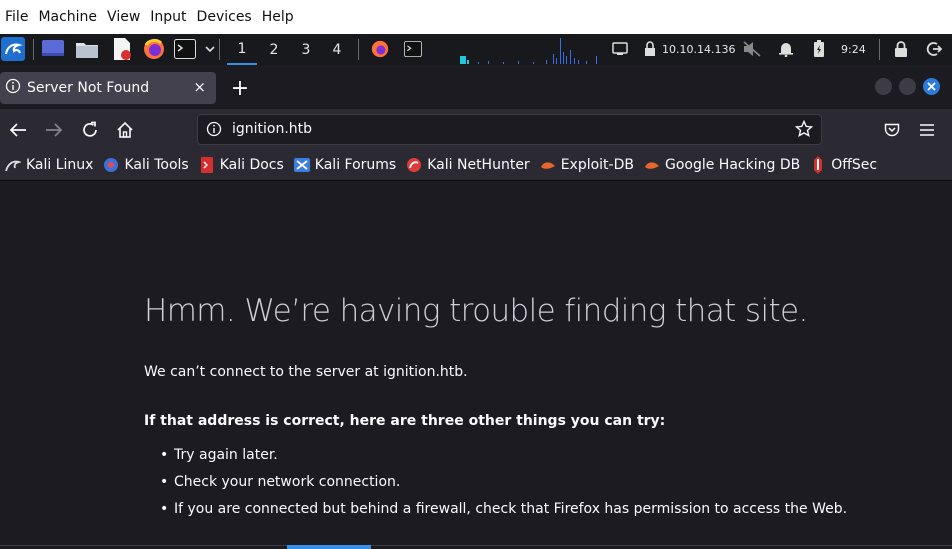 The width and height of the screenshot is (952, 549). Describe the element at coordinates (199, 87) in the screenshot. I see `tab-close-icon: ×` at that location.